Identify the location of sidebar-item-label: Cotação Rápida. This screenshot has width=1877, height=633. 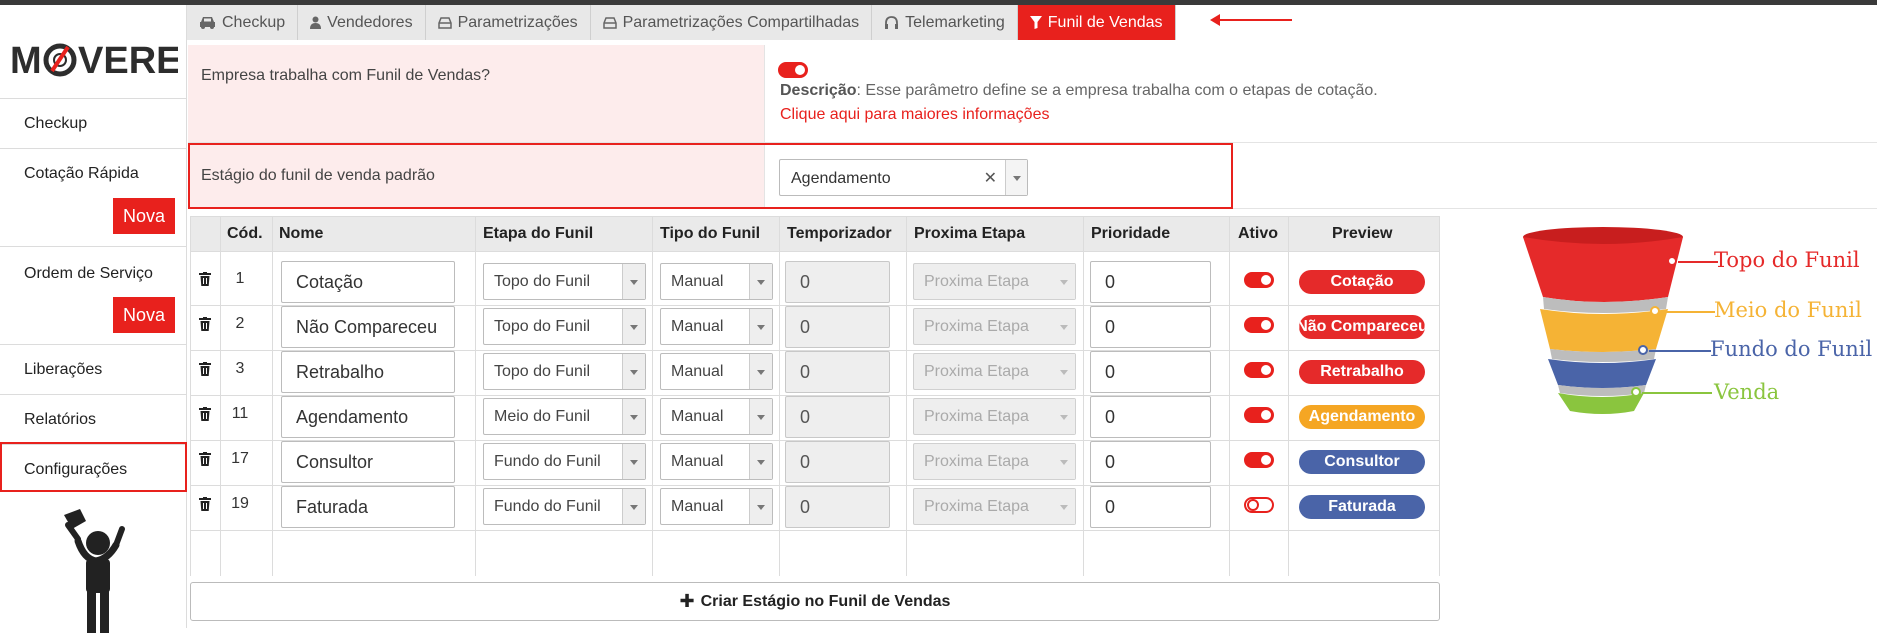
(81, 173).